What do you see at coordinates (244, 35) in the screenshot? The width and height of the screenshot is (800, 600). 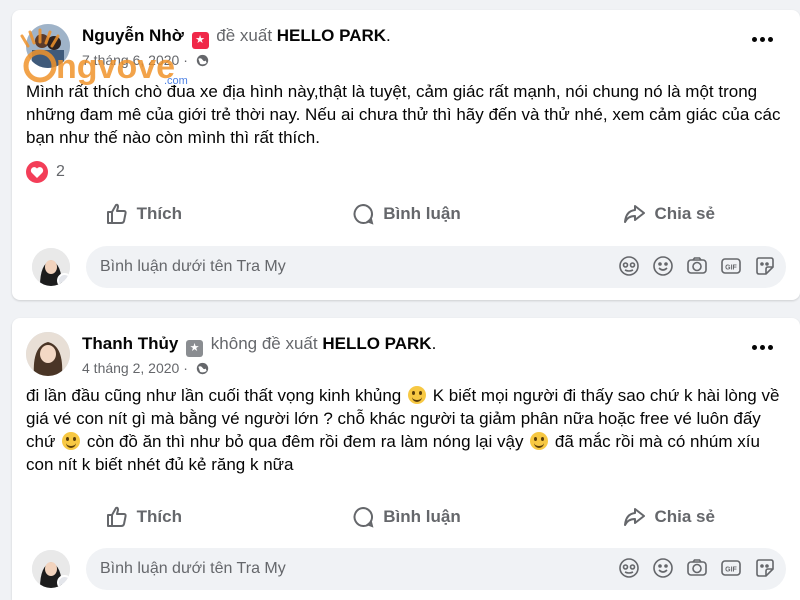 I see `recommend-text: đề xuất` at bounding box center [244, 35].